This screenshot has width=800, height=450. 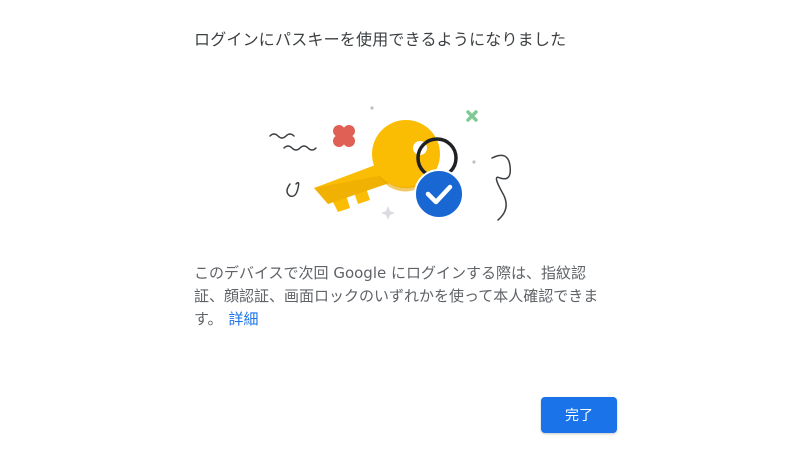 I want to click on done-button: 完了, so click(x=579, y=415).